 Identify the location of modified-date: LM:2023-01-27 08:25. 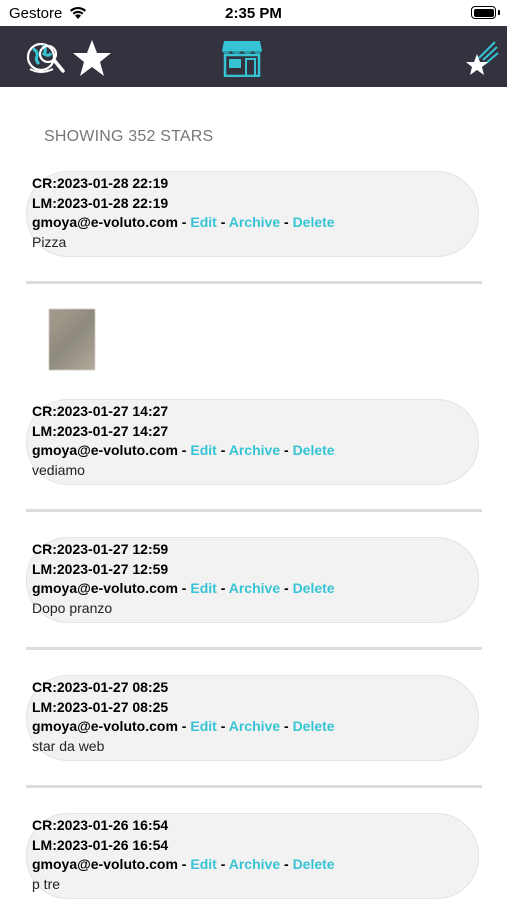
(100, 706).